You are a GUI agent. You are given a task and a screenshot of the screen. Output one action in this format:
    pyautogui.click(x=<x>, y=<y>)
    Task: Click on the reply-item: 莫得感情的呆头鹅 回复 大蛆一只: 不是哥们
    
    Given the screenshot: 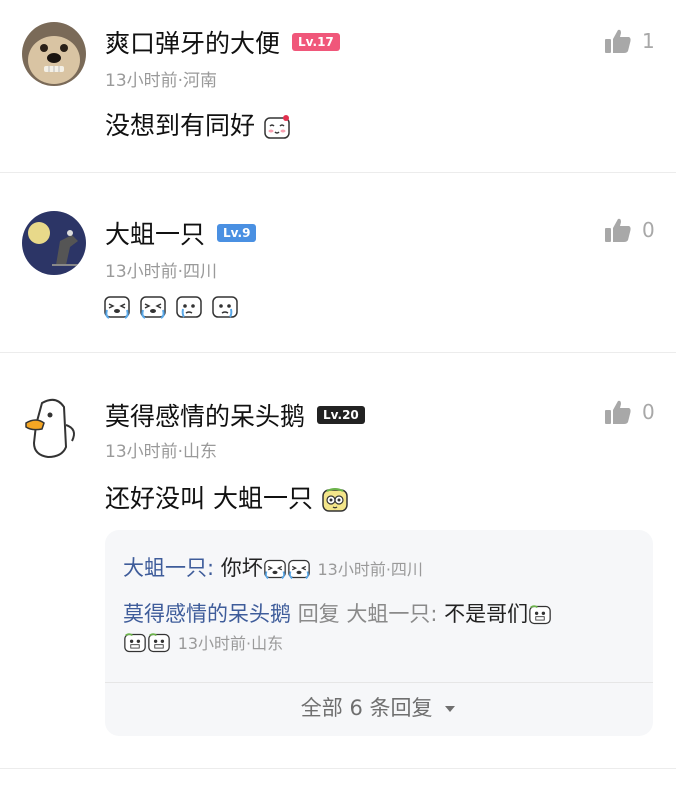 What is the action you would take?
    pyautogui.click(x=337, y=613)
    